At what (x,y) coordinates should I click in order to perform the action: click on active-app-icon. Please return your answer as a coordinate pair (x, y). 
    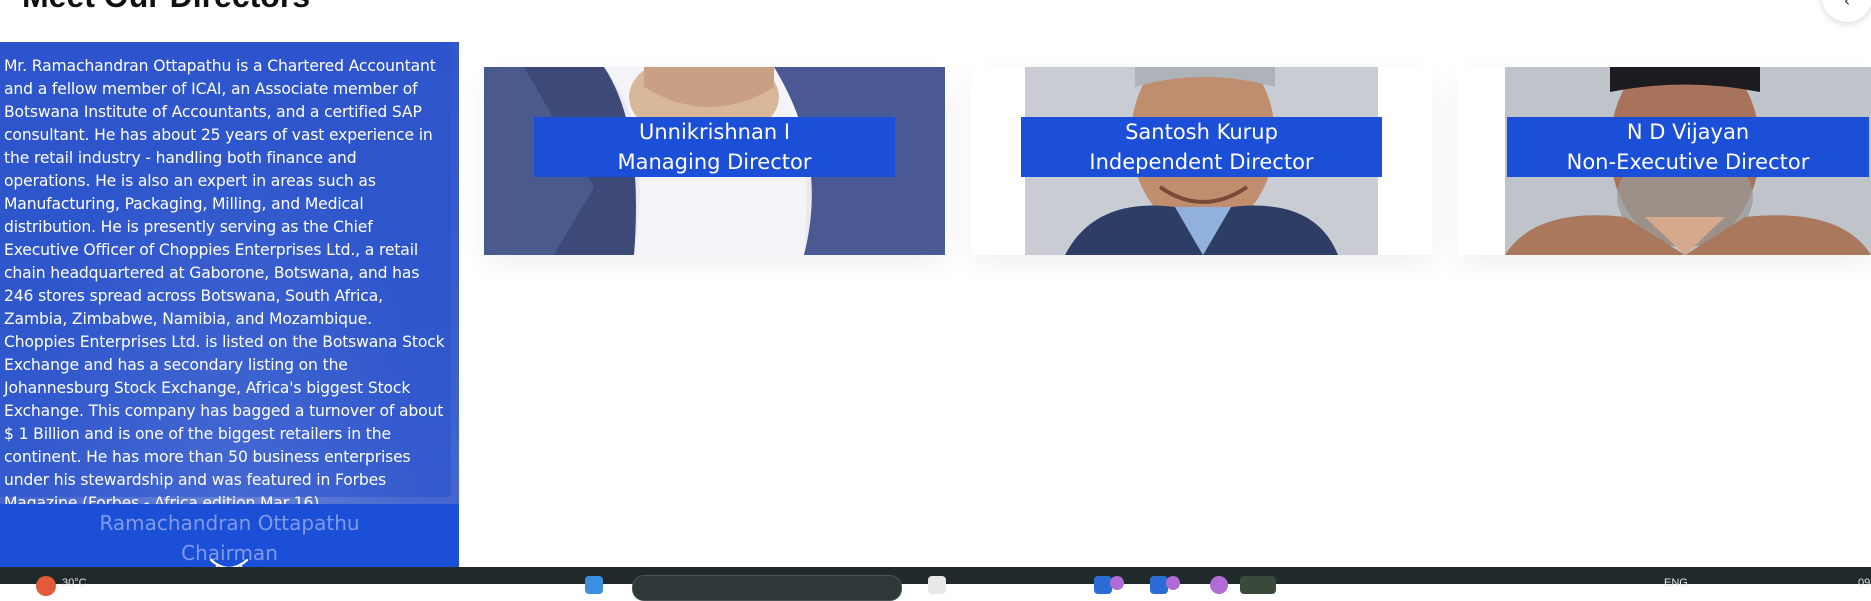
    Looking at the image, I should click on (1258, 585).